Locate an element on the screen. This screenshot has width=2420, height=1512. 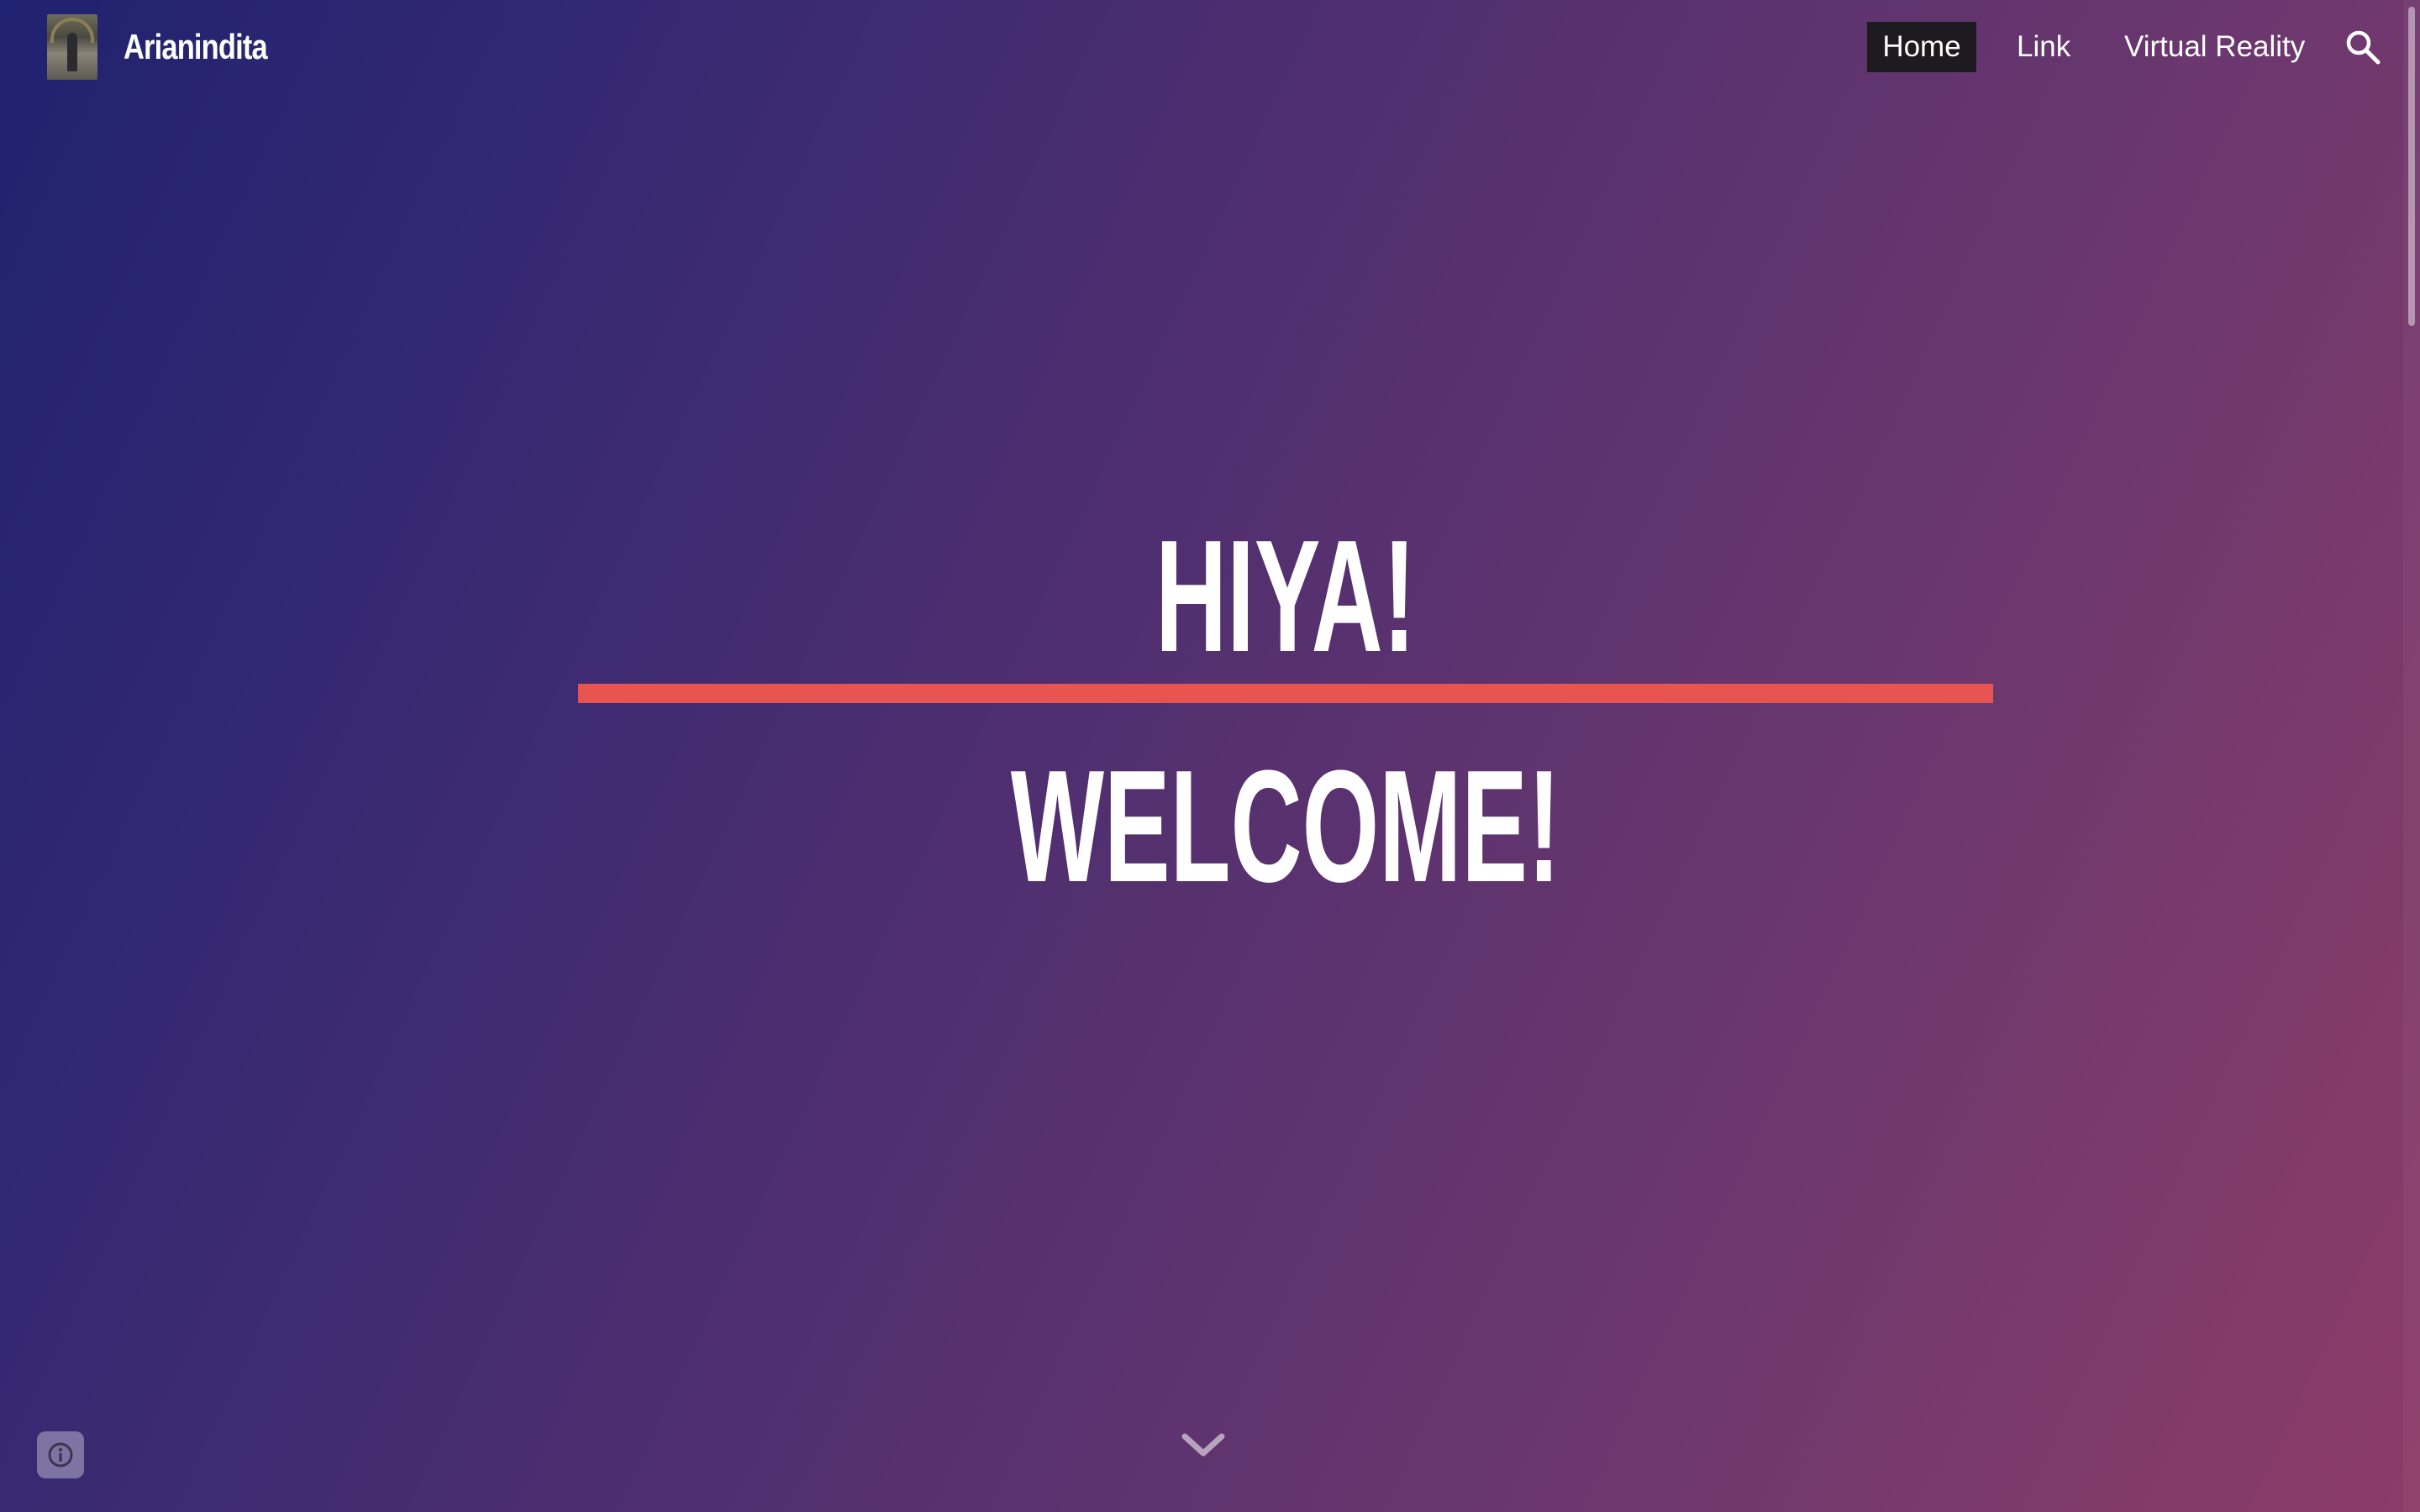
hero-heading-hiya: HIYA! is located at coordinates (1286, 596).